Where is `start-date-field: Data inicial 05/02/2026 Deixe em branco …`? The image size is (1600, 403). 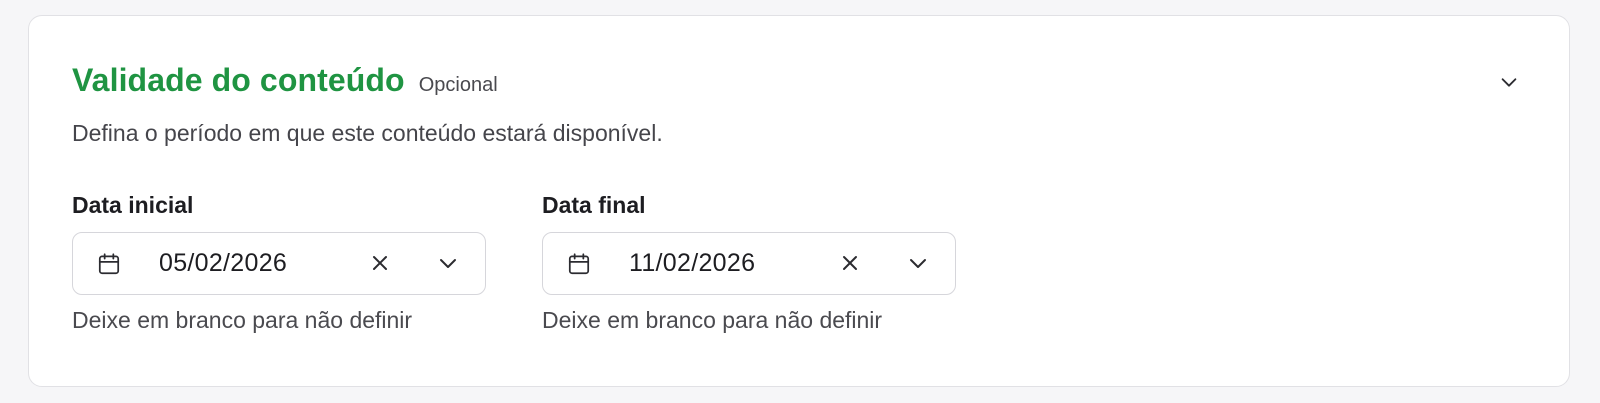 start-date-field: Data inicial 05/02/2026 Deixe em branco … is located at coordinates (279, 262).